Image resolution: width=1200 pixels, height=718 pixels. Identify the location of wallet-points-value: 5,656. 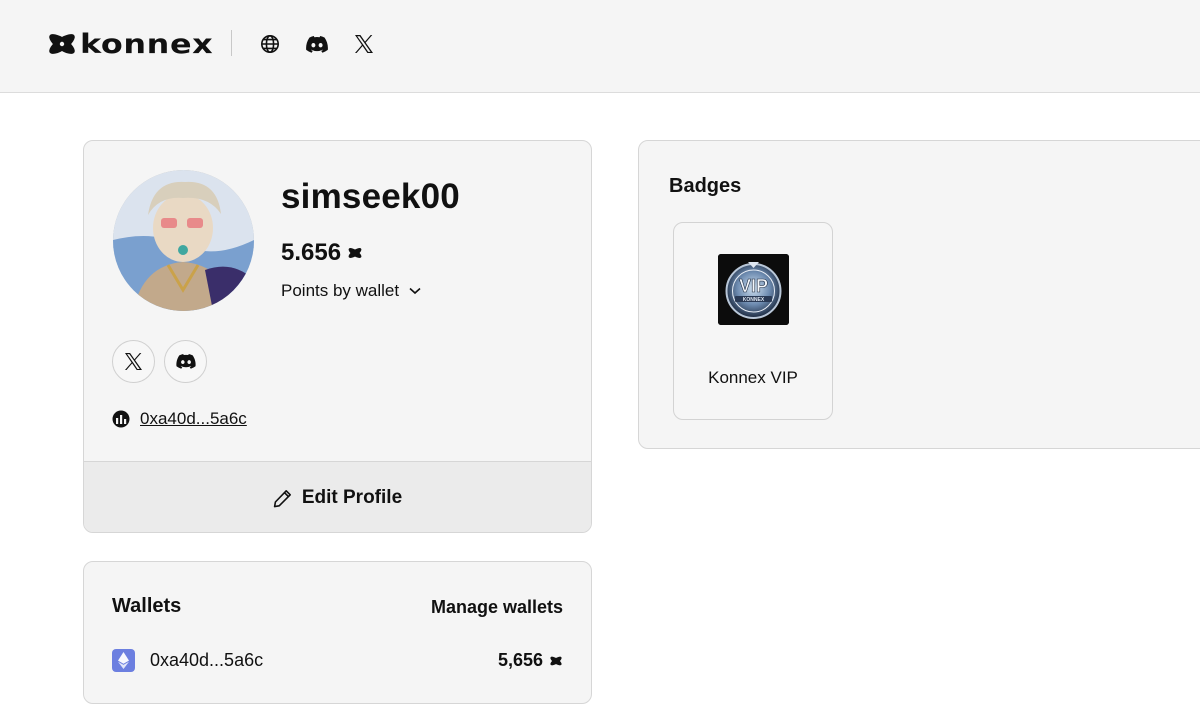
(520, 660).